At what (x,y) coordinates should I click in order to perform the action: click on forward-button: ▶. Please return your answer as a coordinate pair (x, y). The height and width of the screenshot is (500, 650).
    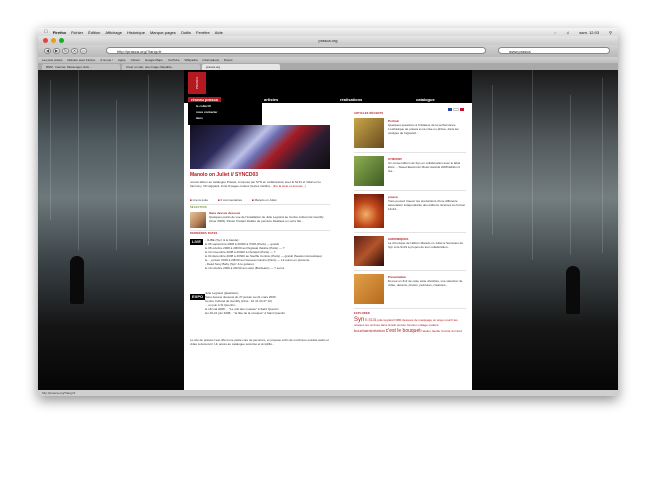
    Looking at the image, I should click on (56, 51).